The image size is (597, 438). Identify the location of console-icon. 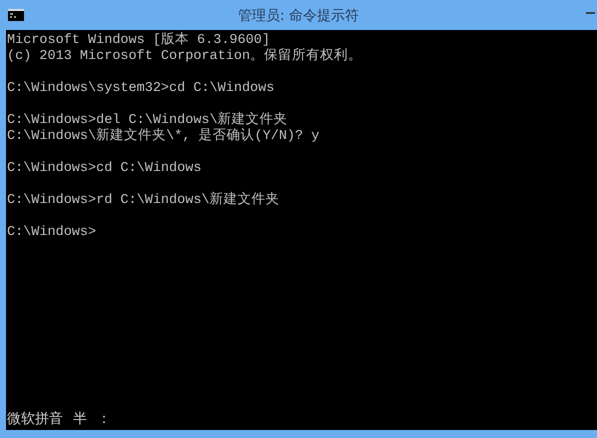
(16, 15).